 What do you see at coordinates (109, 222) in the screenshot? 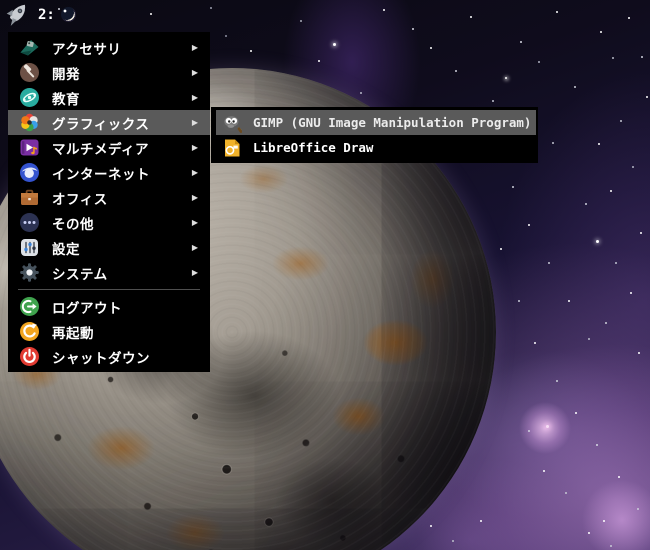
I see `menu-item-other: その他 ▶` at bounding box center [109, 222].